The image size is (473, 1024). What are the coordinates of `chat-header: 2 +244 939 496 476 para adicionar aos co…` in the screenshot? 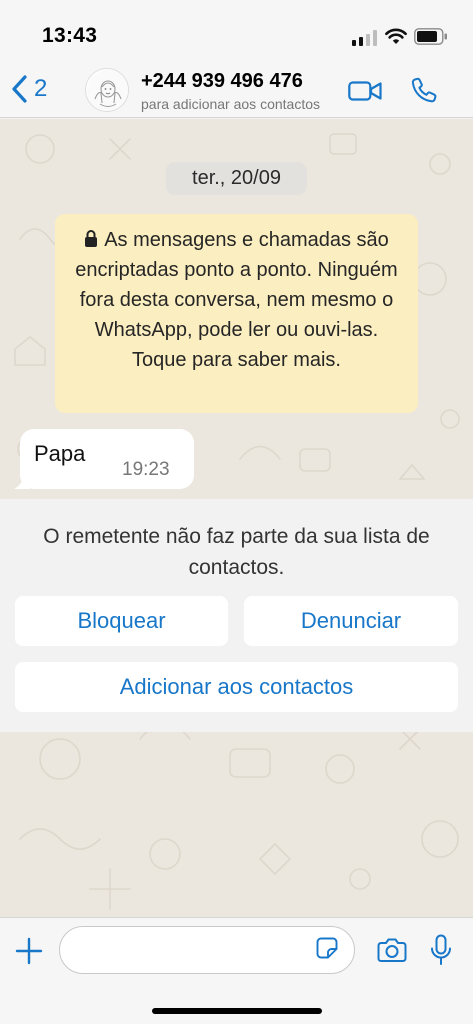 It's located at (236, 89).